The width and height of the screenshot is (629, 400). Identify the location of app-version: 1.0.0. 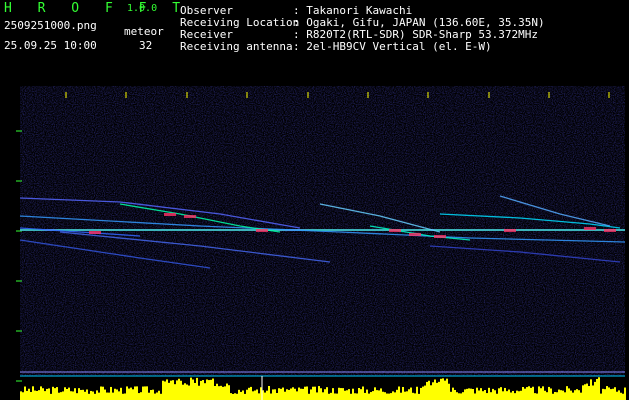
(142, 8).